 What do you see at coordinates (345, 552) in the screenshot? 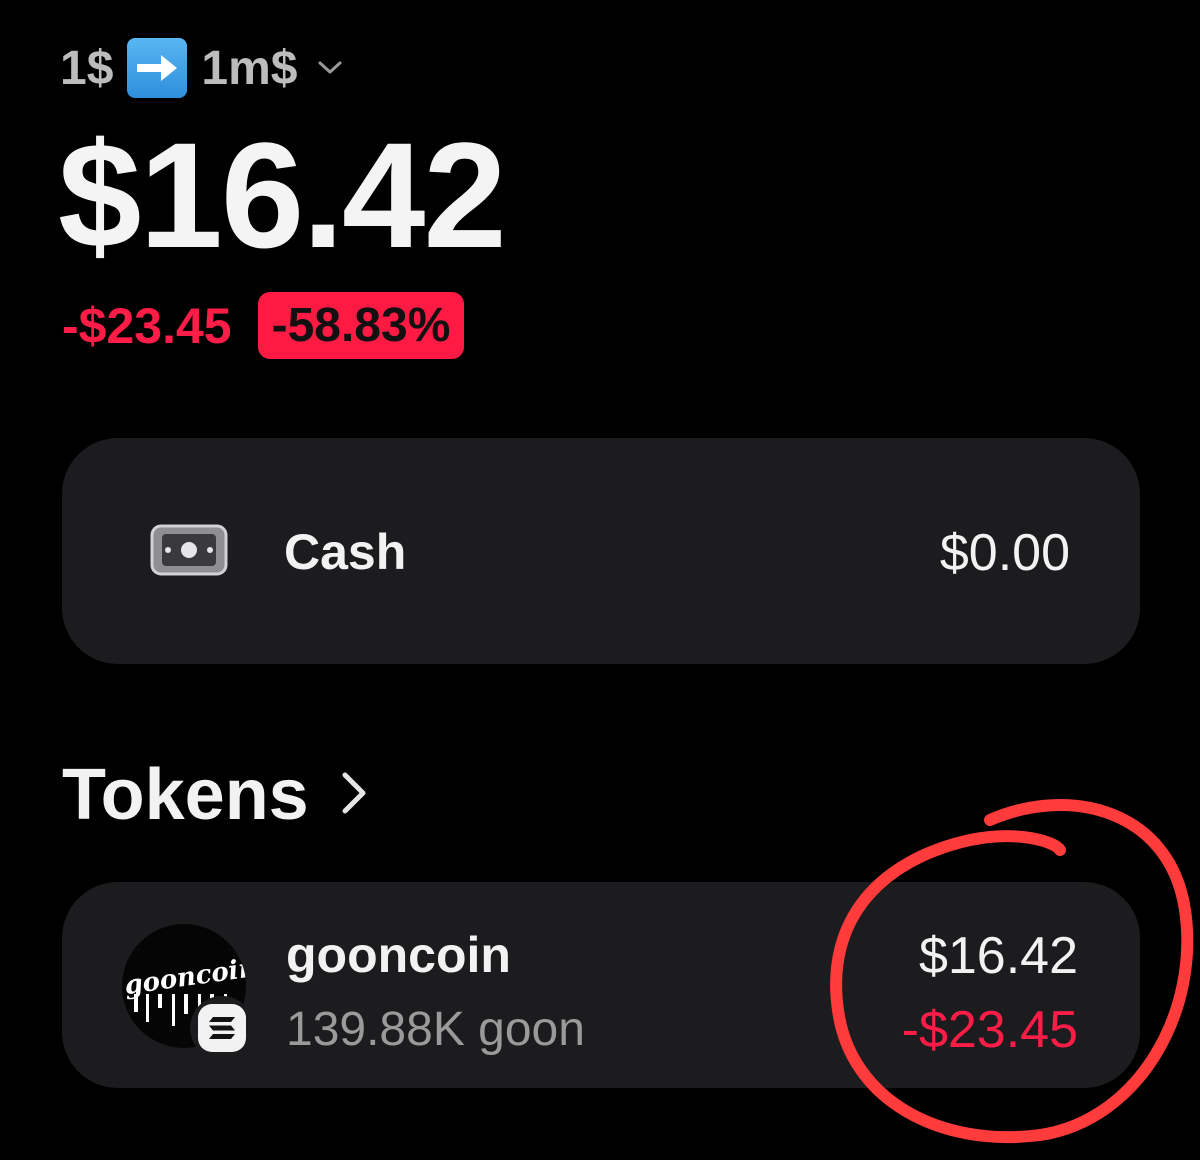
I see `cash-label: Cash` at bounding box center [345, 552].